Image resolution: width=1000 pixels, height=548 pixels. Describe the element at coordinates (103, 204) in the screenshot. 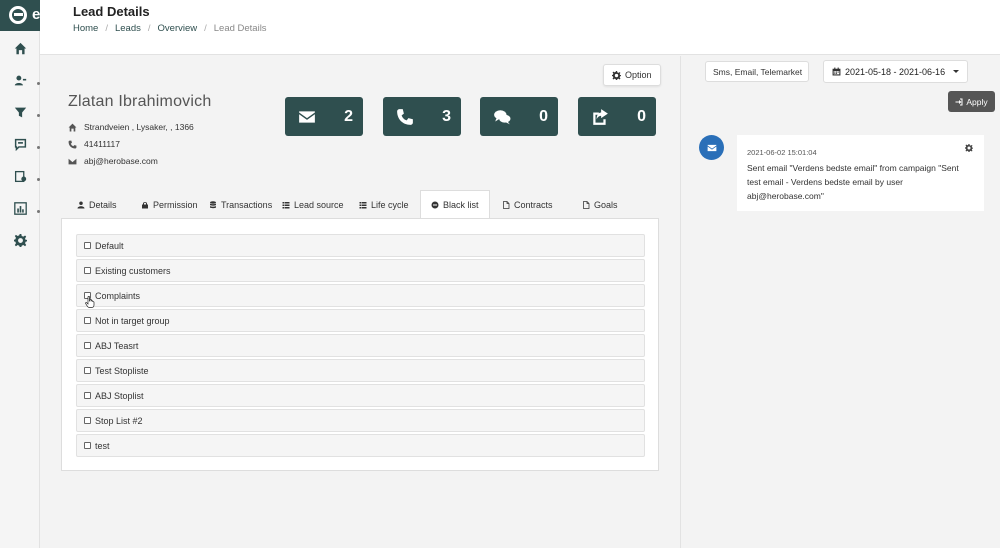

I see `tab-details-label: Details` at that location.